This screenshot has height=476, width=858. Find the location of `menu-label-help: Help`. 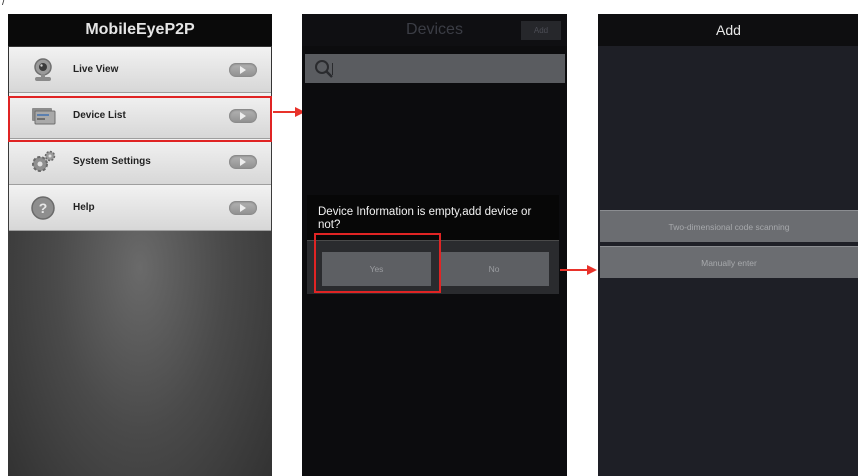

menu-label-help: Help is located at coordinates (84, 207).